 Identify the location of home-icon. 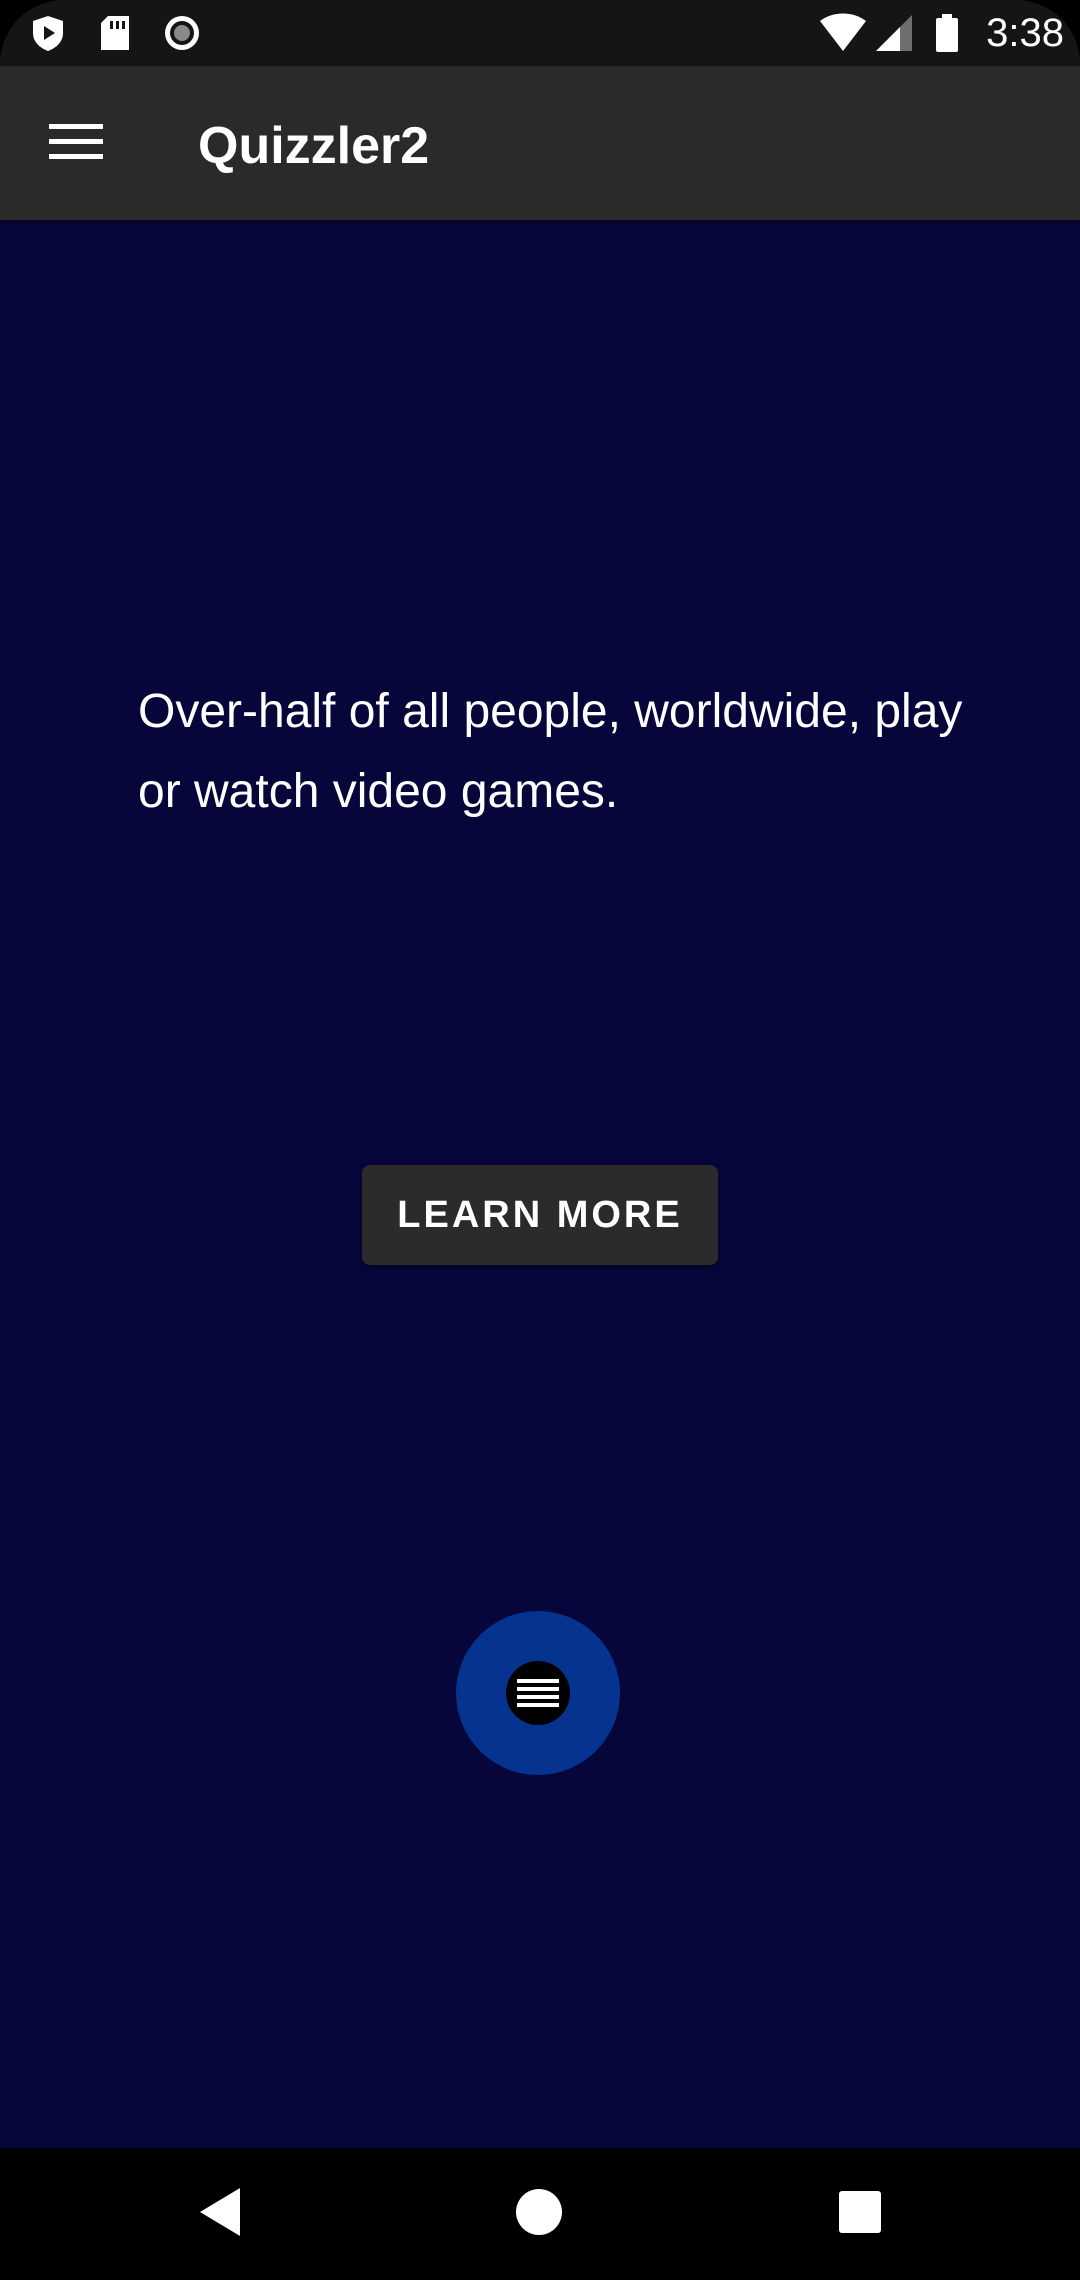
(539, 2214).